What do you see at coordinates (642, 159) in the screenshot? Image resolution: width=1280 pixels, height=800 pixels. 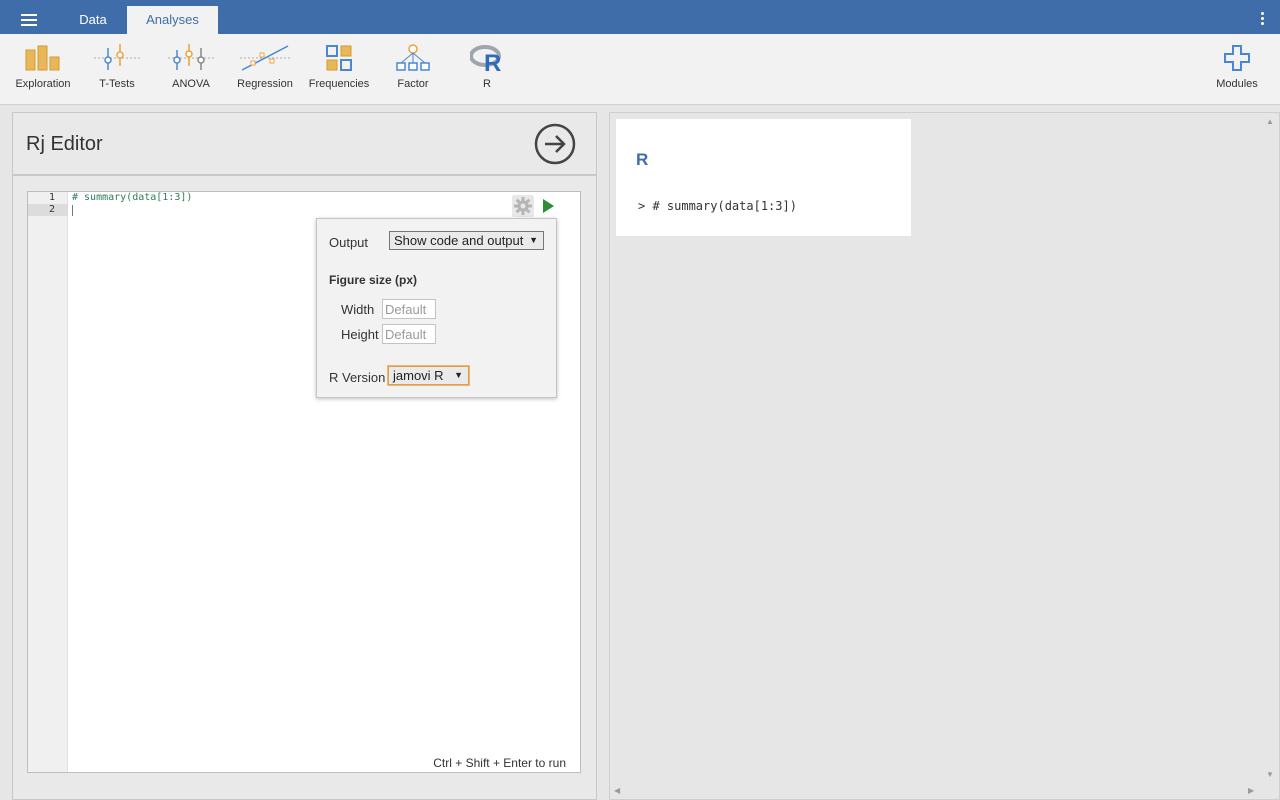 I see `result-title: R` at bounding box center [642, 159].